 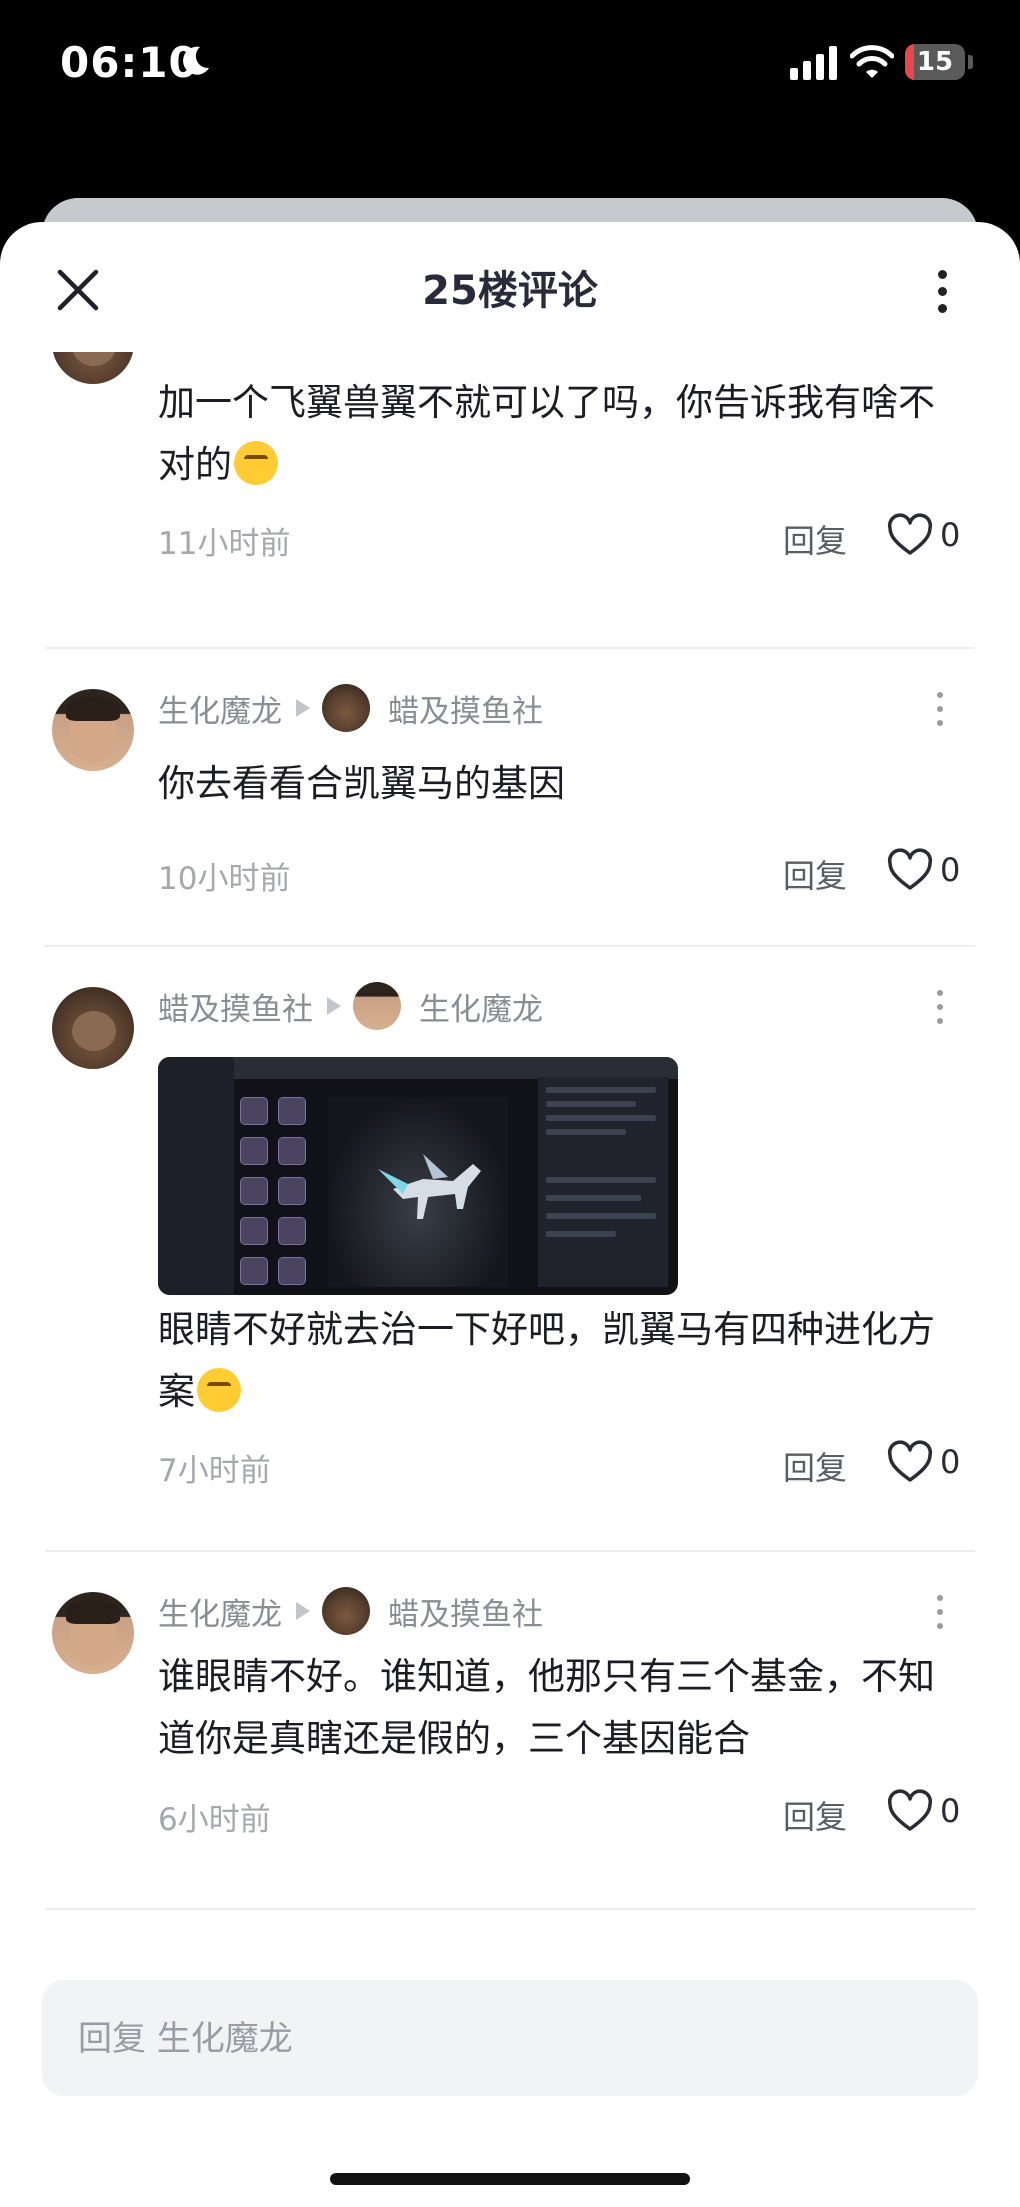 What do you see at coordinates (872, 61) in the screenshot?
I see `wifi-icon` at bounding box center [872, 61].